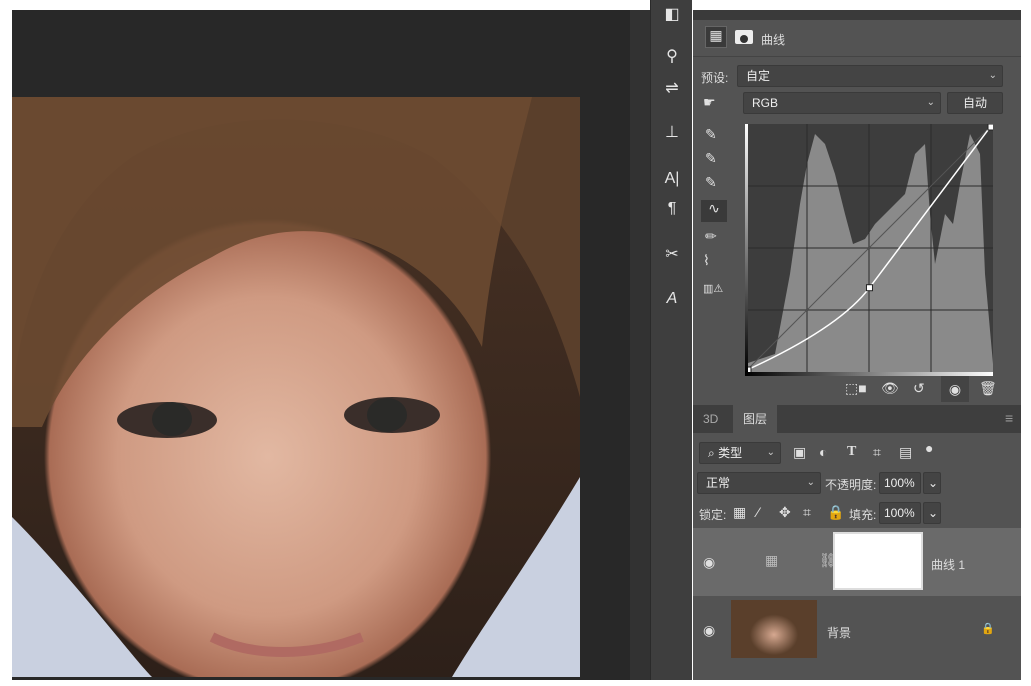 This screenshot has height=686, width=1031. What do you see at coordinates (900, 483) in the screenshot?
I see `opacity-input: 100%` at bounding box center [900, 483].